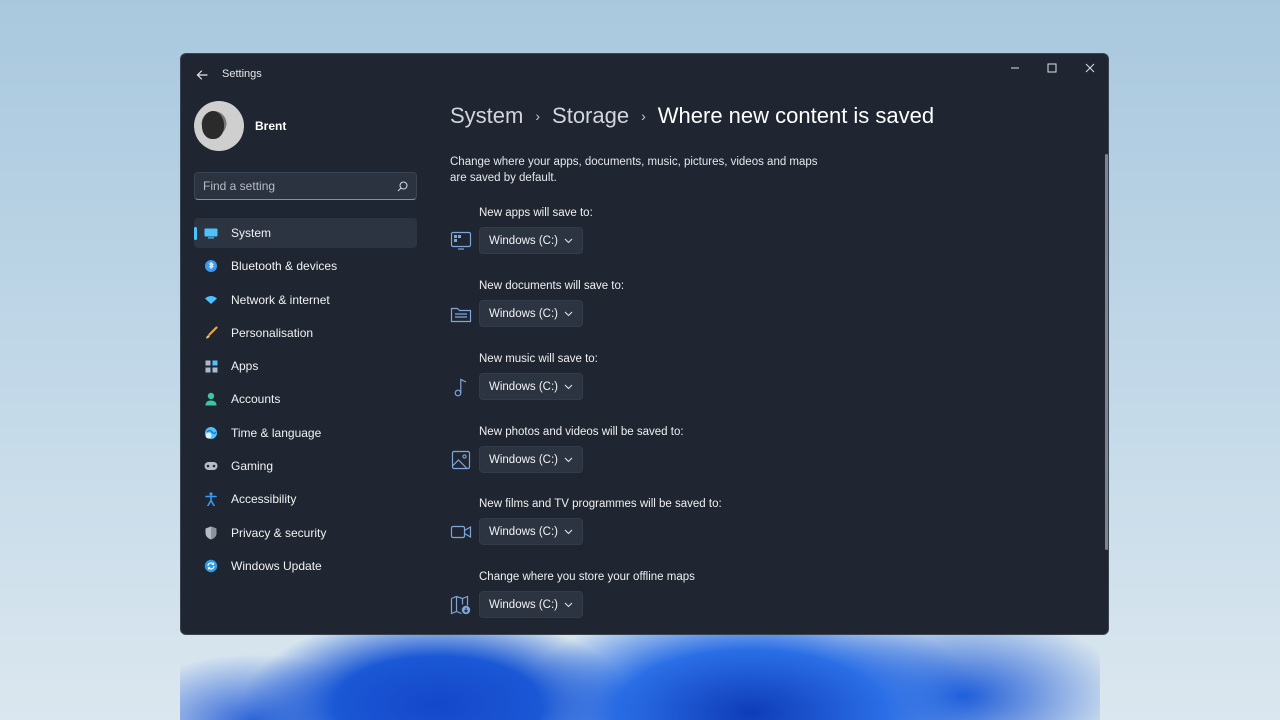 This screenshot has width=1280, height=720. I want to click on sidebar-item-label: Bluetooth & devices, so click(284, 266).